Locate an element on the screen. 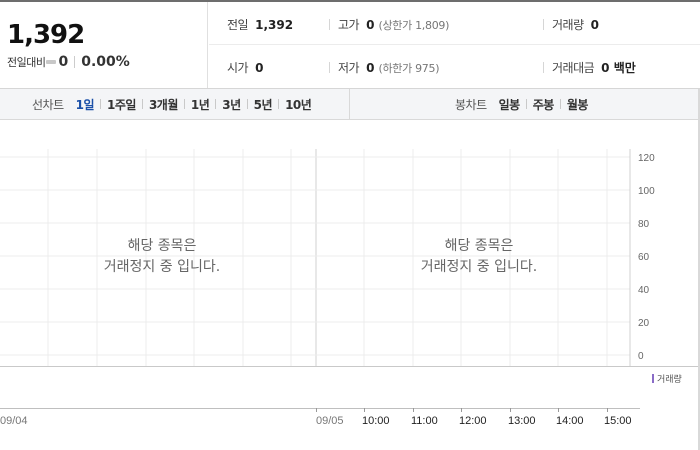 The height and width of the screenshot is (450, 700). stat-trade-amount: 거래대금 0 백만 is located at coordinates (589, 67).